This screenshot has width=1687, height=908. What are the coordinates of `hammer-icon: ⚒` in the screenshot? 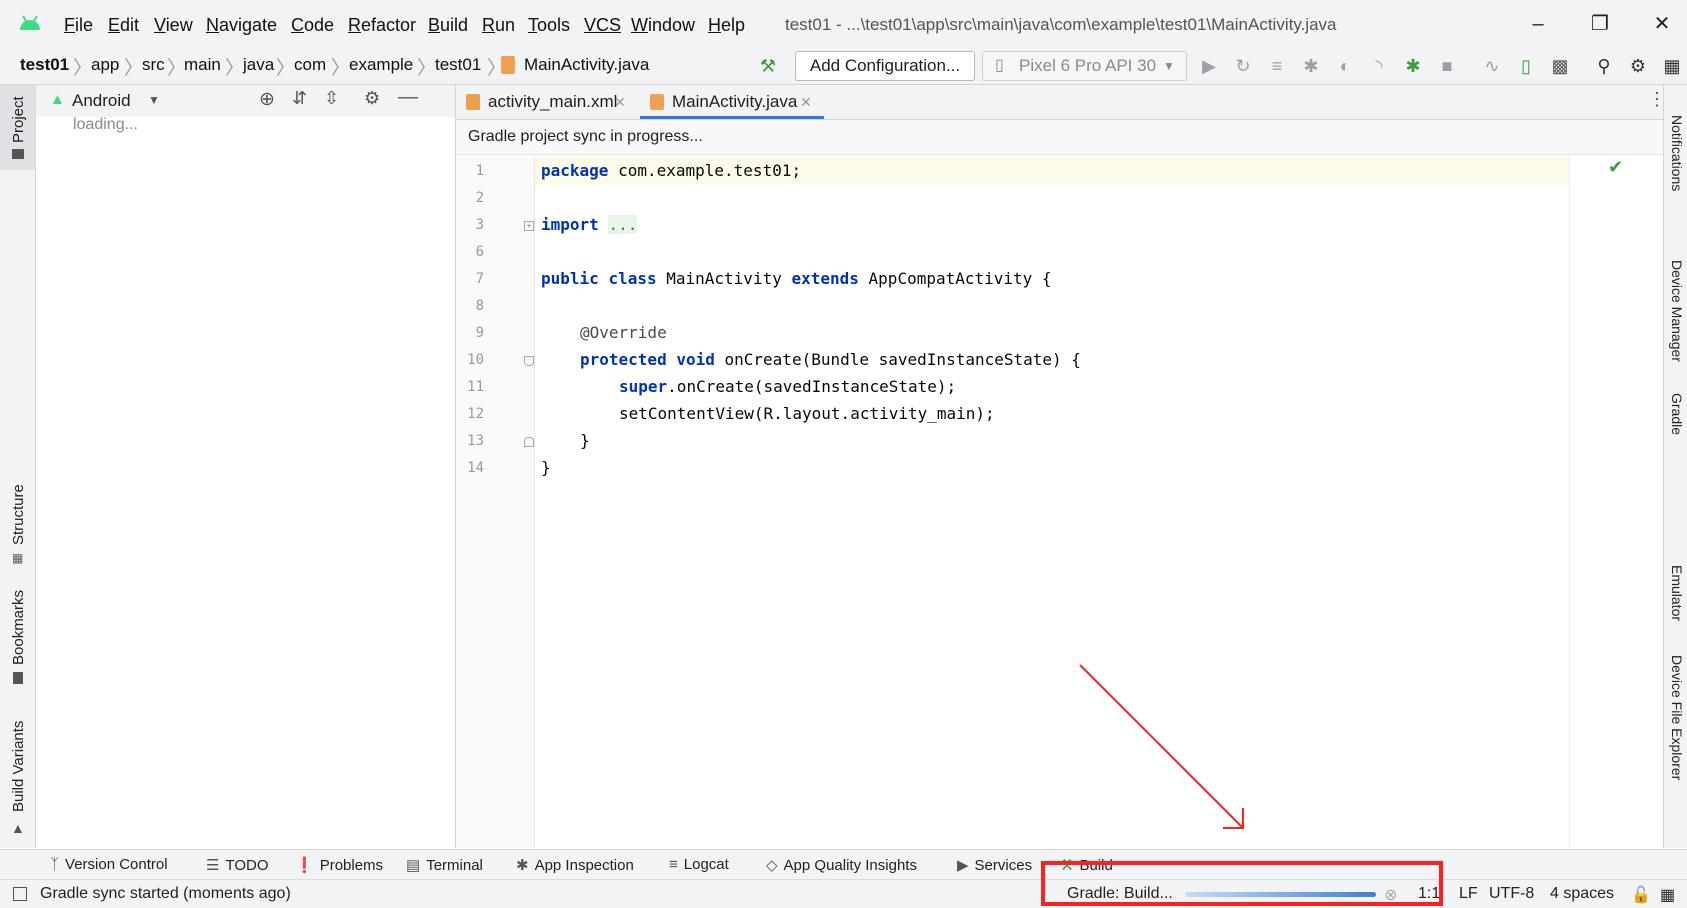 It's located at (768, 66).